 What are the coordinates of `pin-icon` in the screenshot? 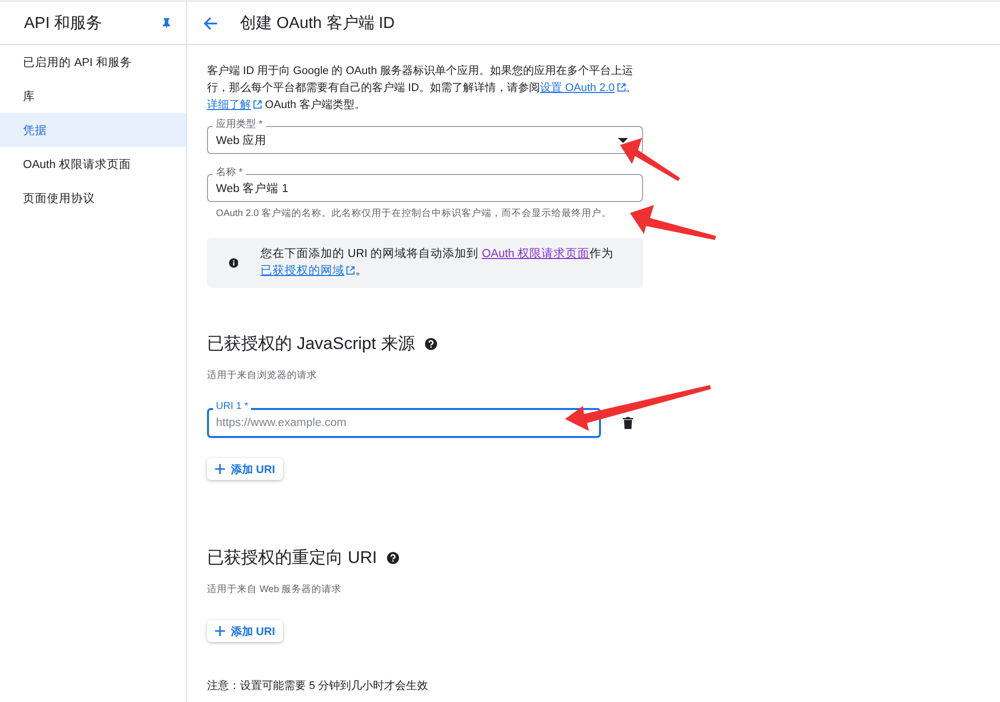 It's located at (166, 23).